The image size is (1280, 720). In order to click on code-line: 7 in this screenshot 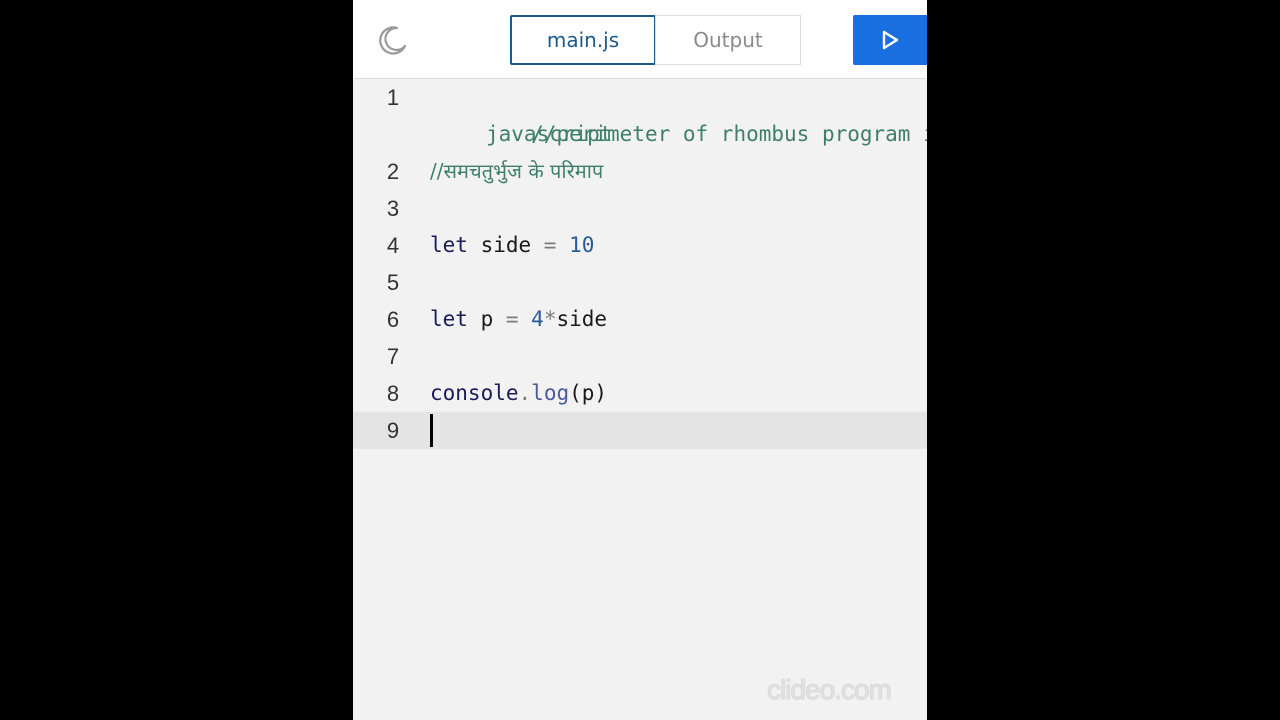, I will do `click(640, 356)`.